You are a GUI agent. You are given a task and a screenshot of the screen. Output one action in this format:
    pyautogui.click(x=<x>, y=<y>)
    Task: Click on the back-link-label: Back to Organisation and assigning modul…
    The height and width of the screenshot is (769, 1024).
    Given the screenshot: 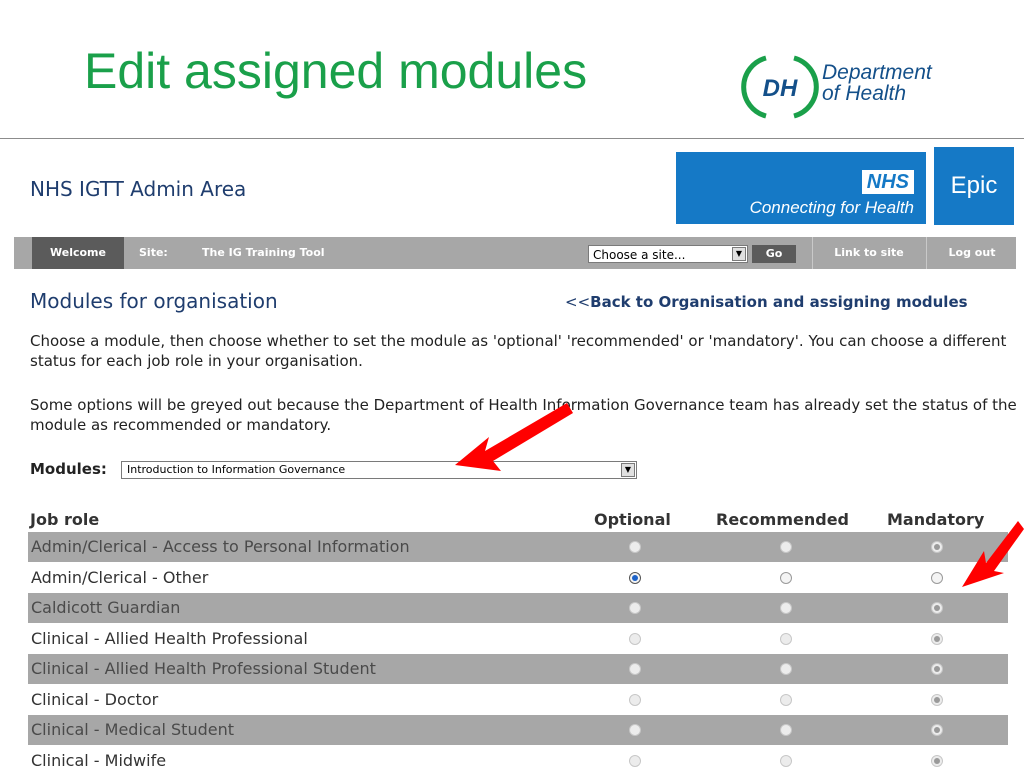 What is the action you would take?
    pyautogui.click(x=778, y=302)
    